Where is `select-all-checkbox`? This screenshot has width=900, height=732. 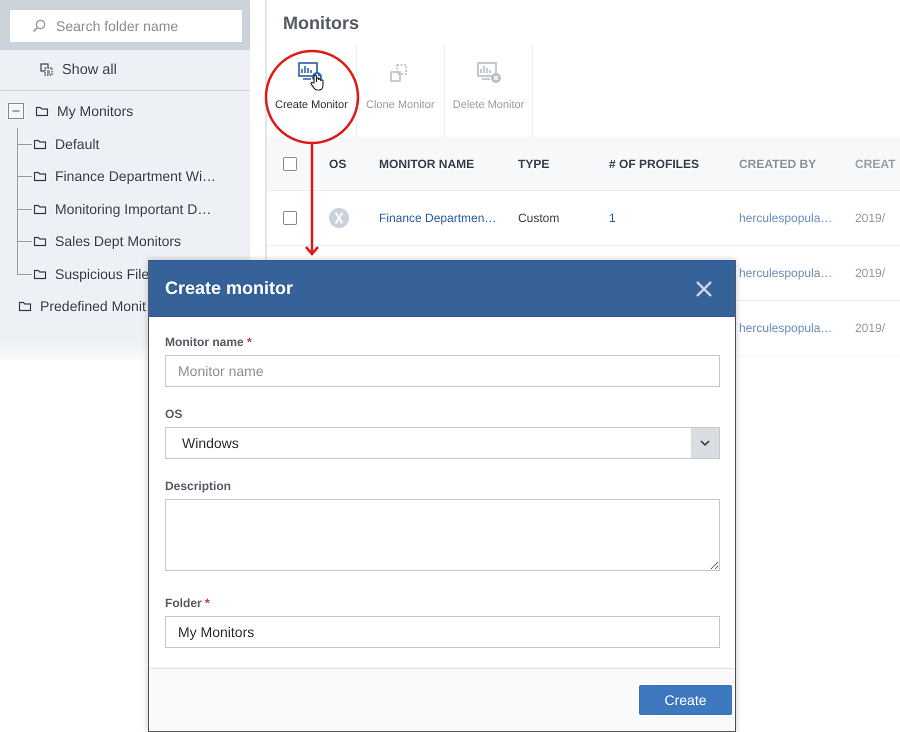
select-all-checkbox is located at coordinates (290, 163).